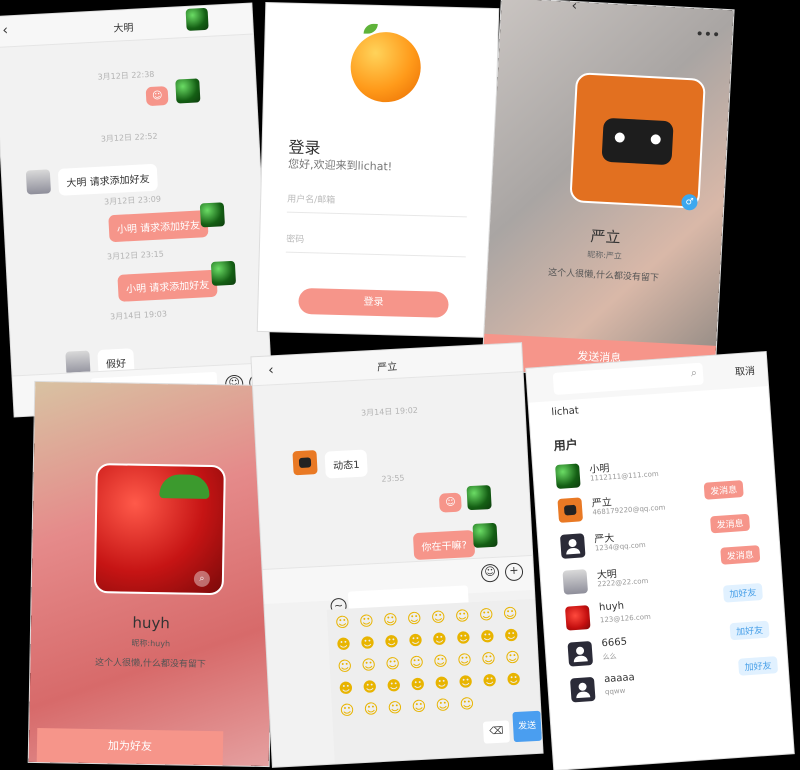  What do you see at coordinates (376, 244) in the screenshot?
I see `password-field: 密码` at bounding box center [376, 244].